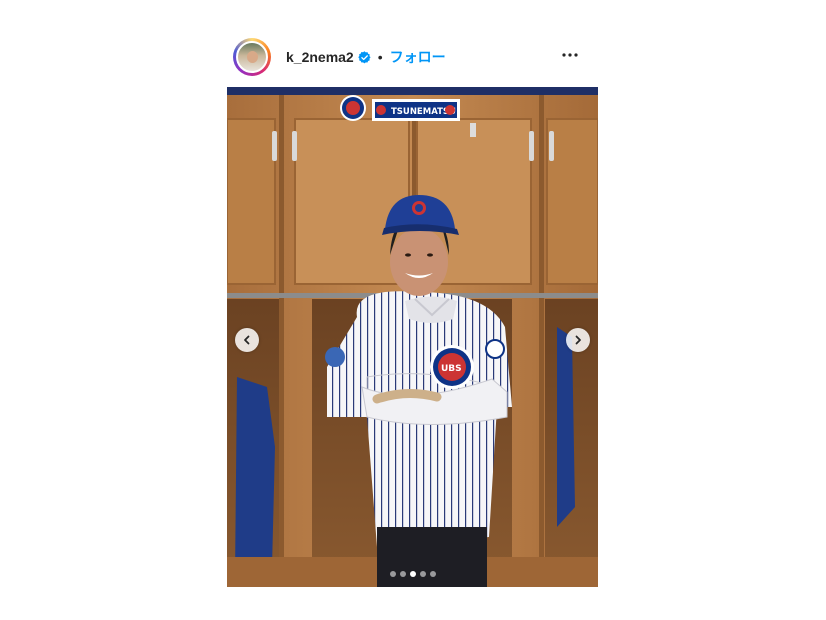 The height and width of the screenshot is (620, 826). Describe the element at coordinates (364, 56) in the screenshot. I see `verified-badge-icon` at that location.